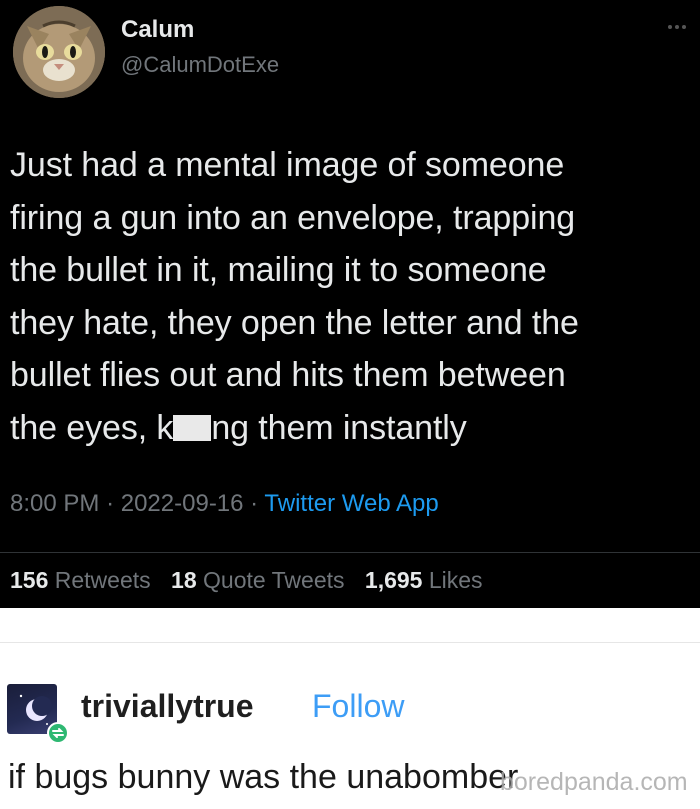  Describe the element at coordinates (29, 580) in the screenshot. I see `retweets-count: 156` at that location.